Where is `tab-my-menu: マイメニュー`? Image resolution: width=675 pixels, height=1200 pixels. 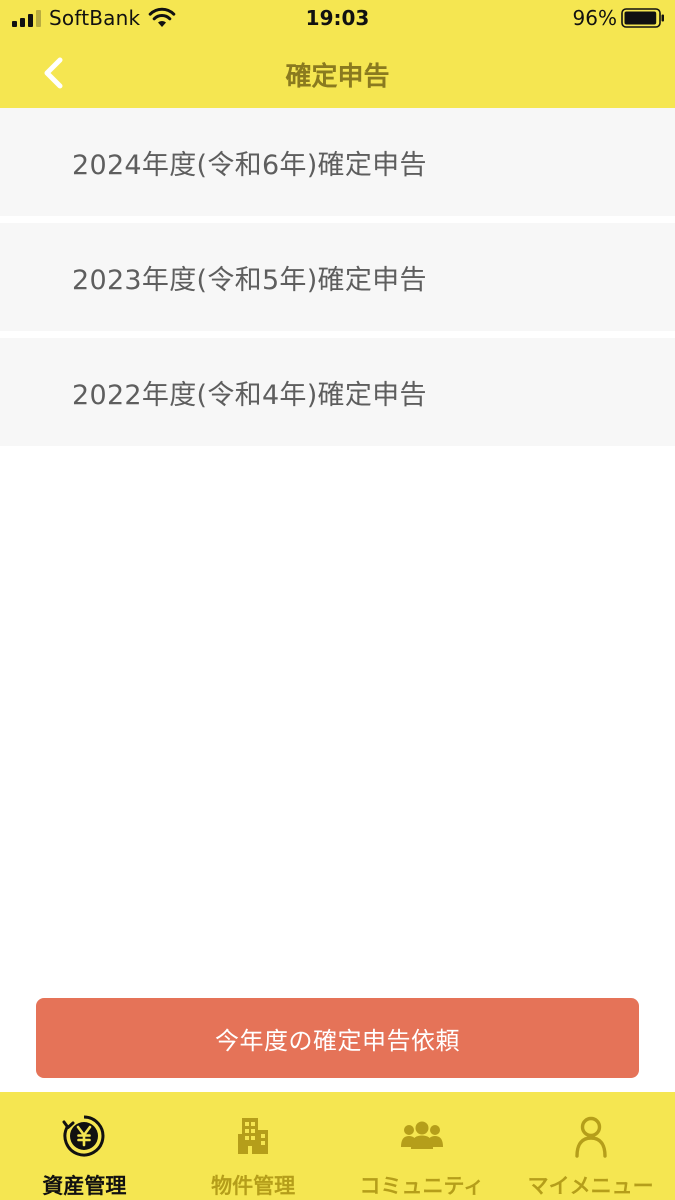 tab-my-menu: マイメニュー is located at coordinates (590, 1146).